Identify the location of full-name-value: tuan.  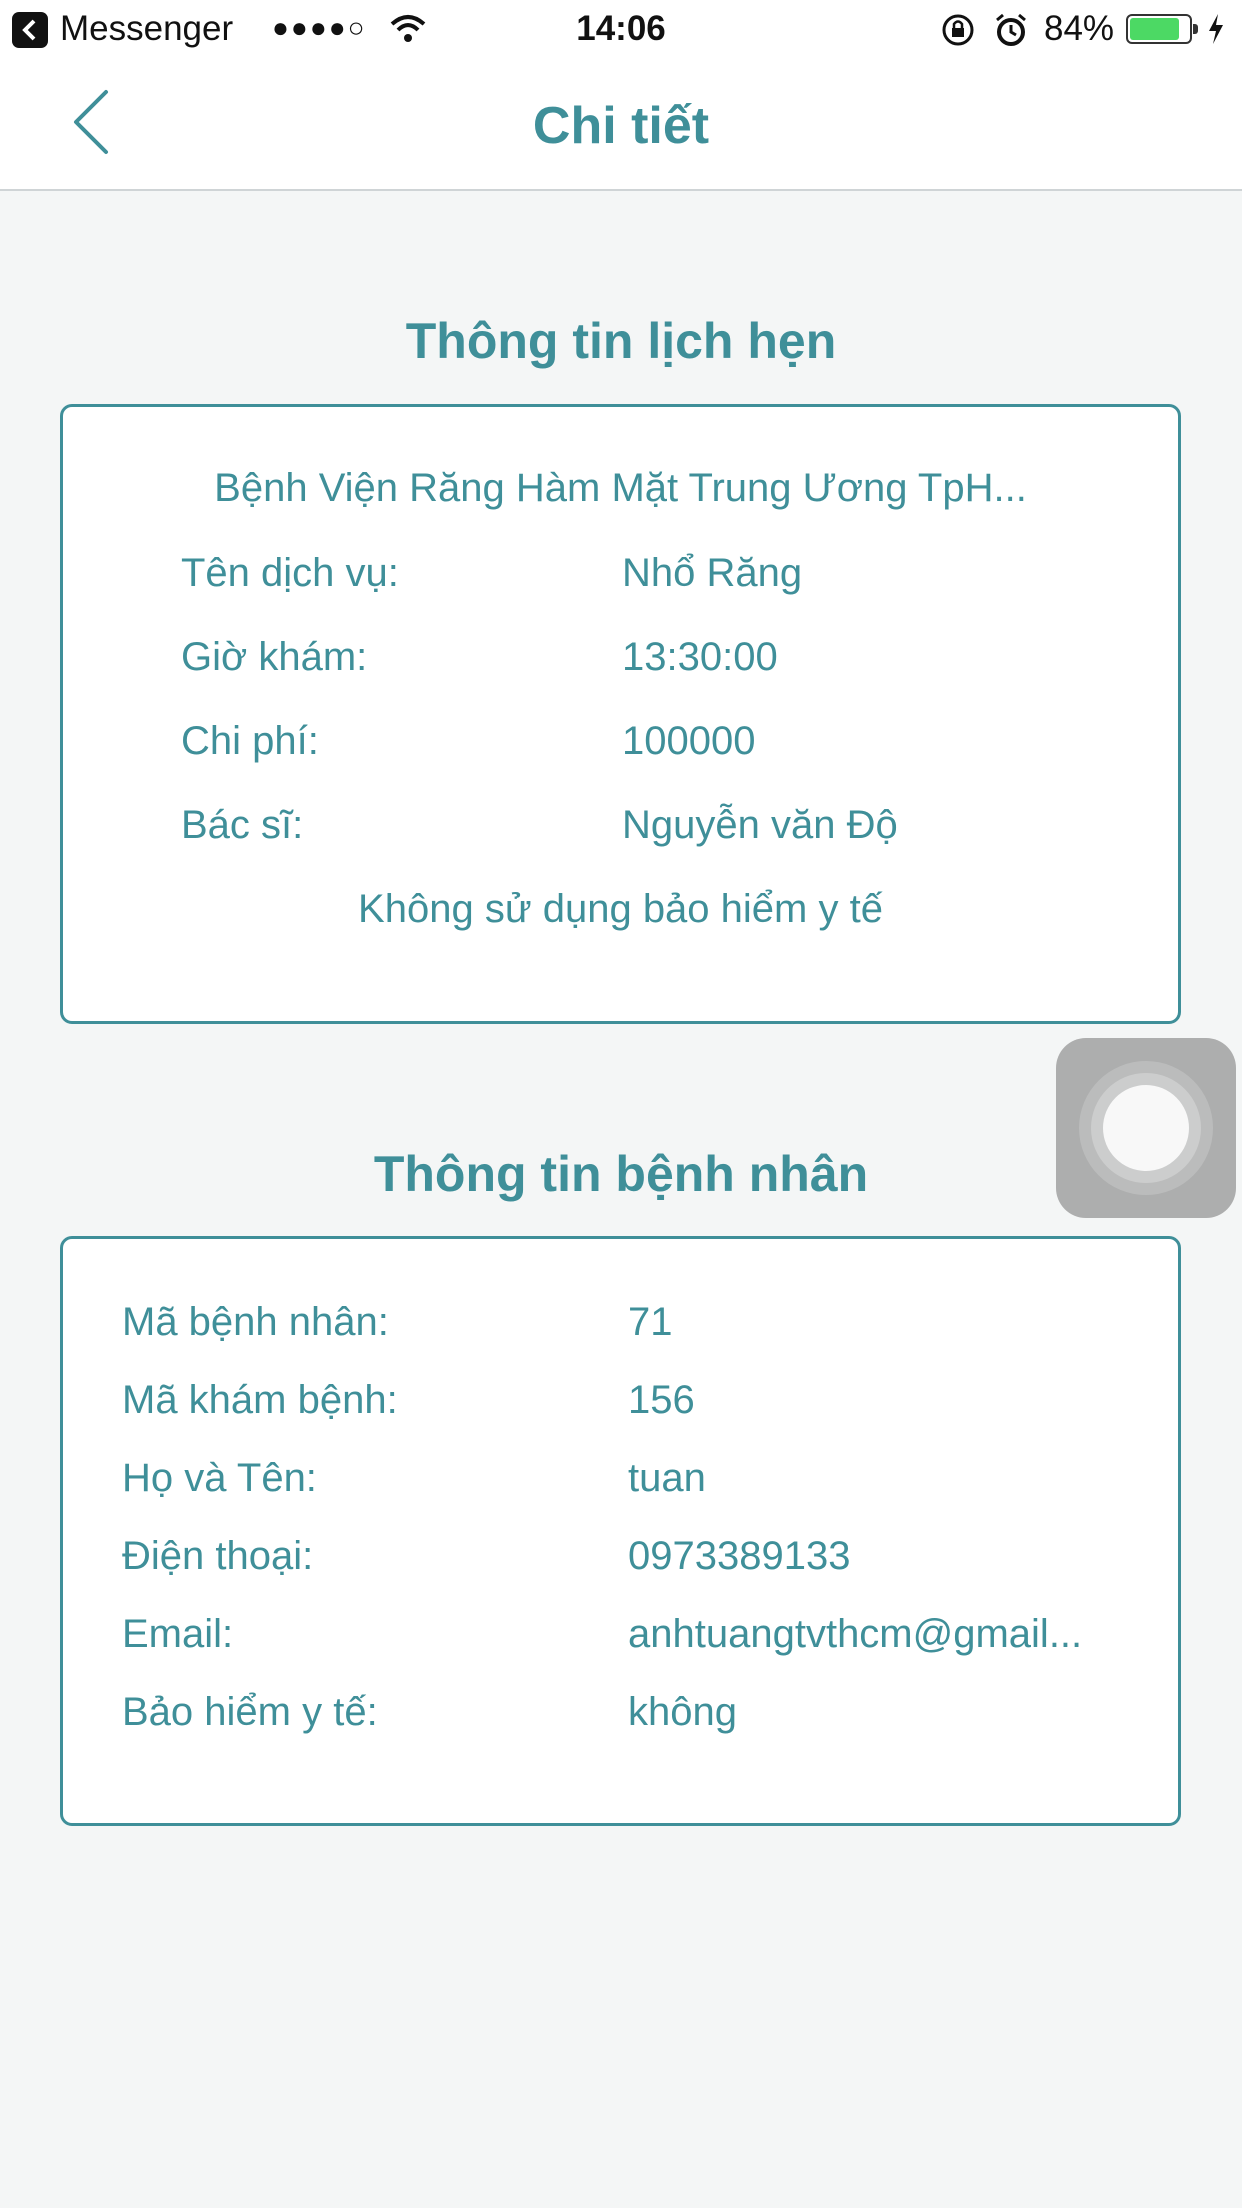
(667, 1478).